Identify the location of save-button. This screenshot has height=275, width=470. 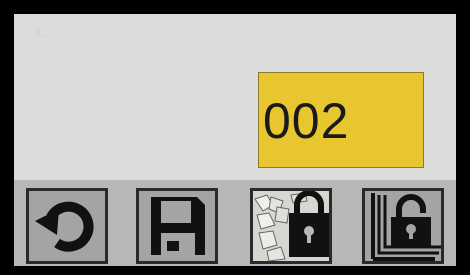
(177, 226).